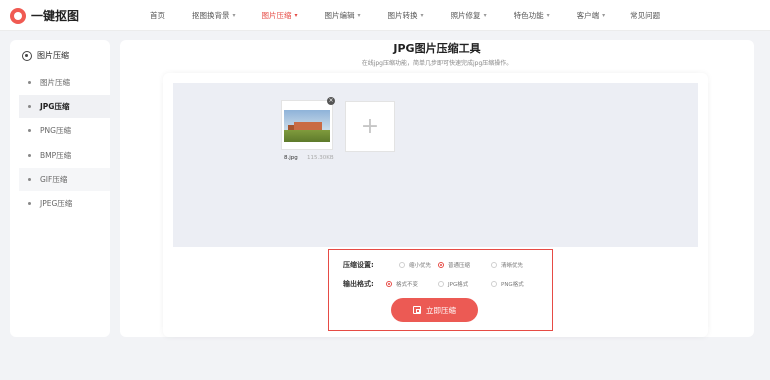  What do you see at coordinates (307, 136) in the screenshot?
I see `thumbnail-grass` at bounding box center [307, 136].